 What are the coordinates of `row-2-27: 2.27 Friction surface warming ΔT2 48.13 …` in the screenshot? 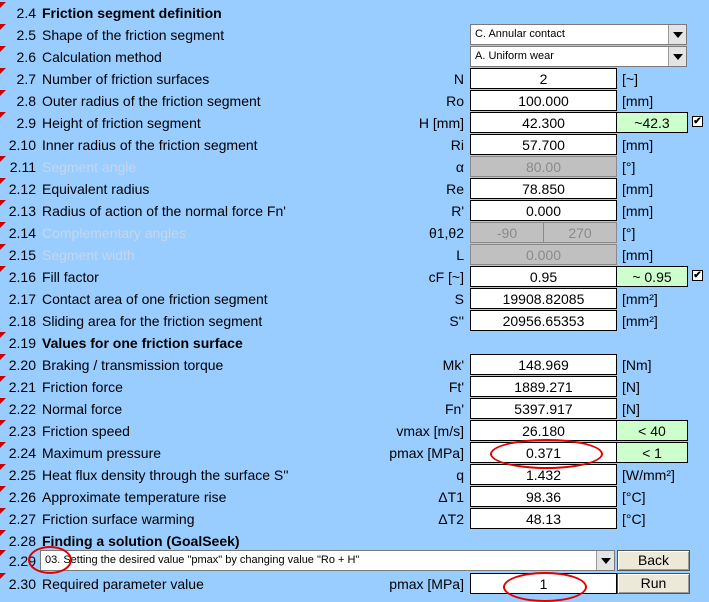 It's located at (354, 519).